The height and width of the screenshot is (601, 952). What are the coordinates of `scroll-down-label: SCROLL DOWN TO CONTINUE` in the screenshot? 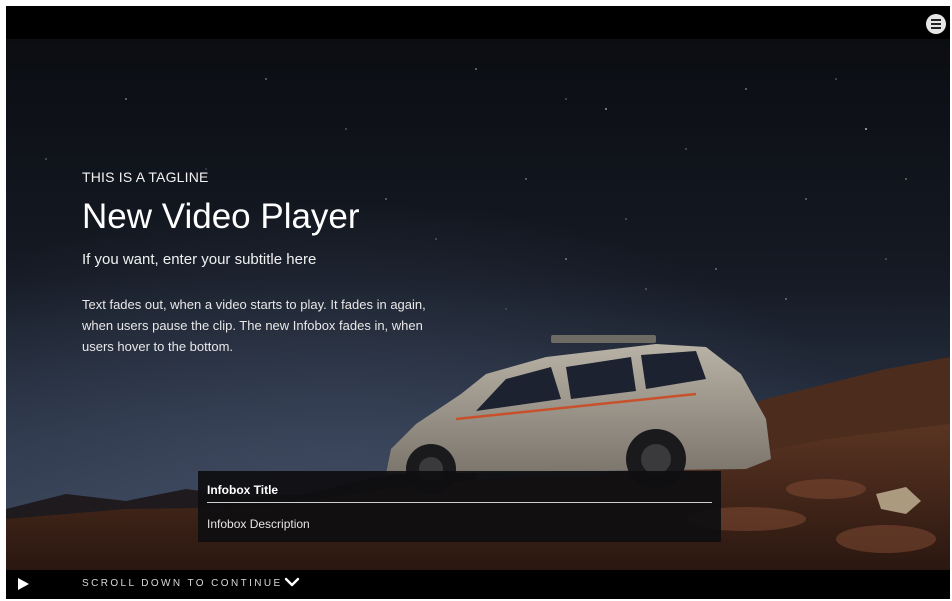 It's located at (182, 583).